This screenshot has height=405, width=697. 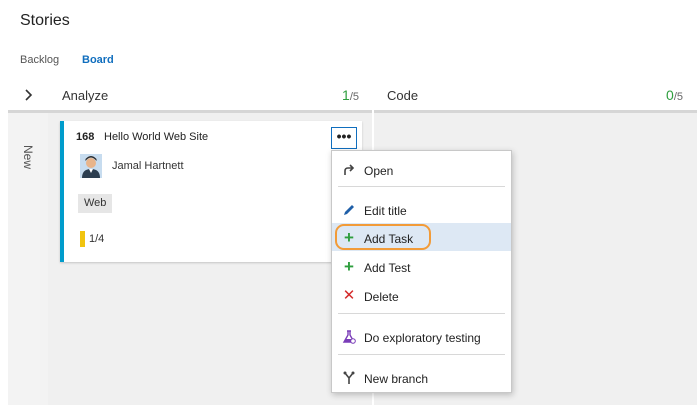 I want to click on menu-item-label: Add Test, so click(x=387, y=268).